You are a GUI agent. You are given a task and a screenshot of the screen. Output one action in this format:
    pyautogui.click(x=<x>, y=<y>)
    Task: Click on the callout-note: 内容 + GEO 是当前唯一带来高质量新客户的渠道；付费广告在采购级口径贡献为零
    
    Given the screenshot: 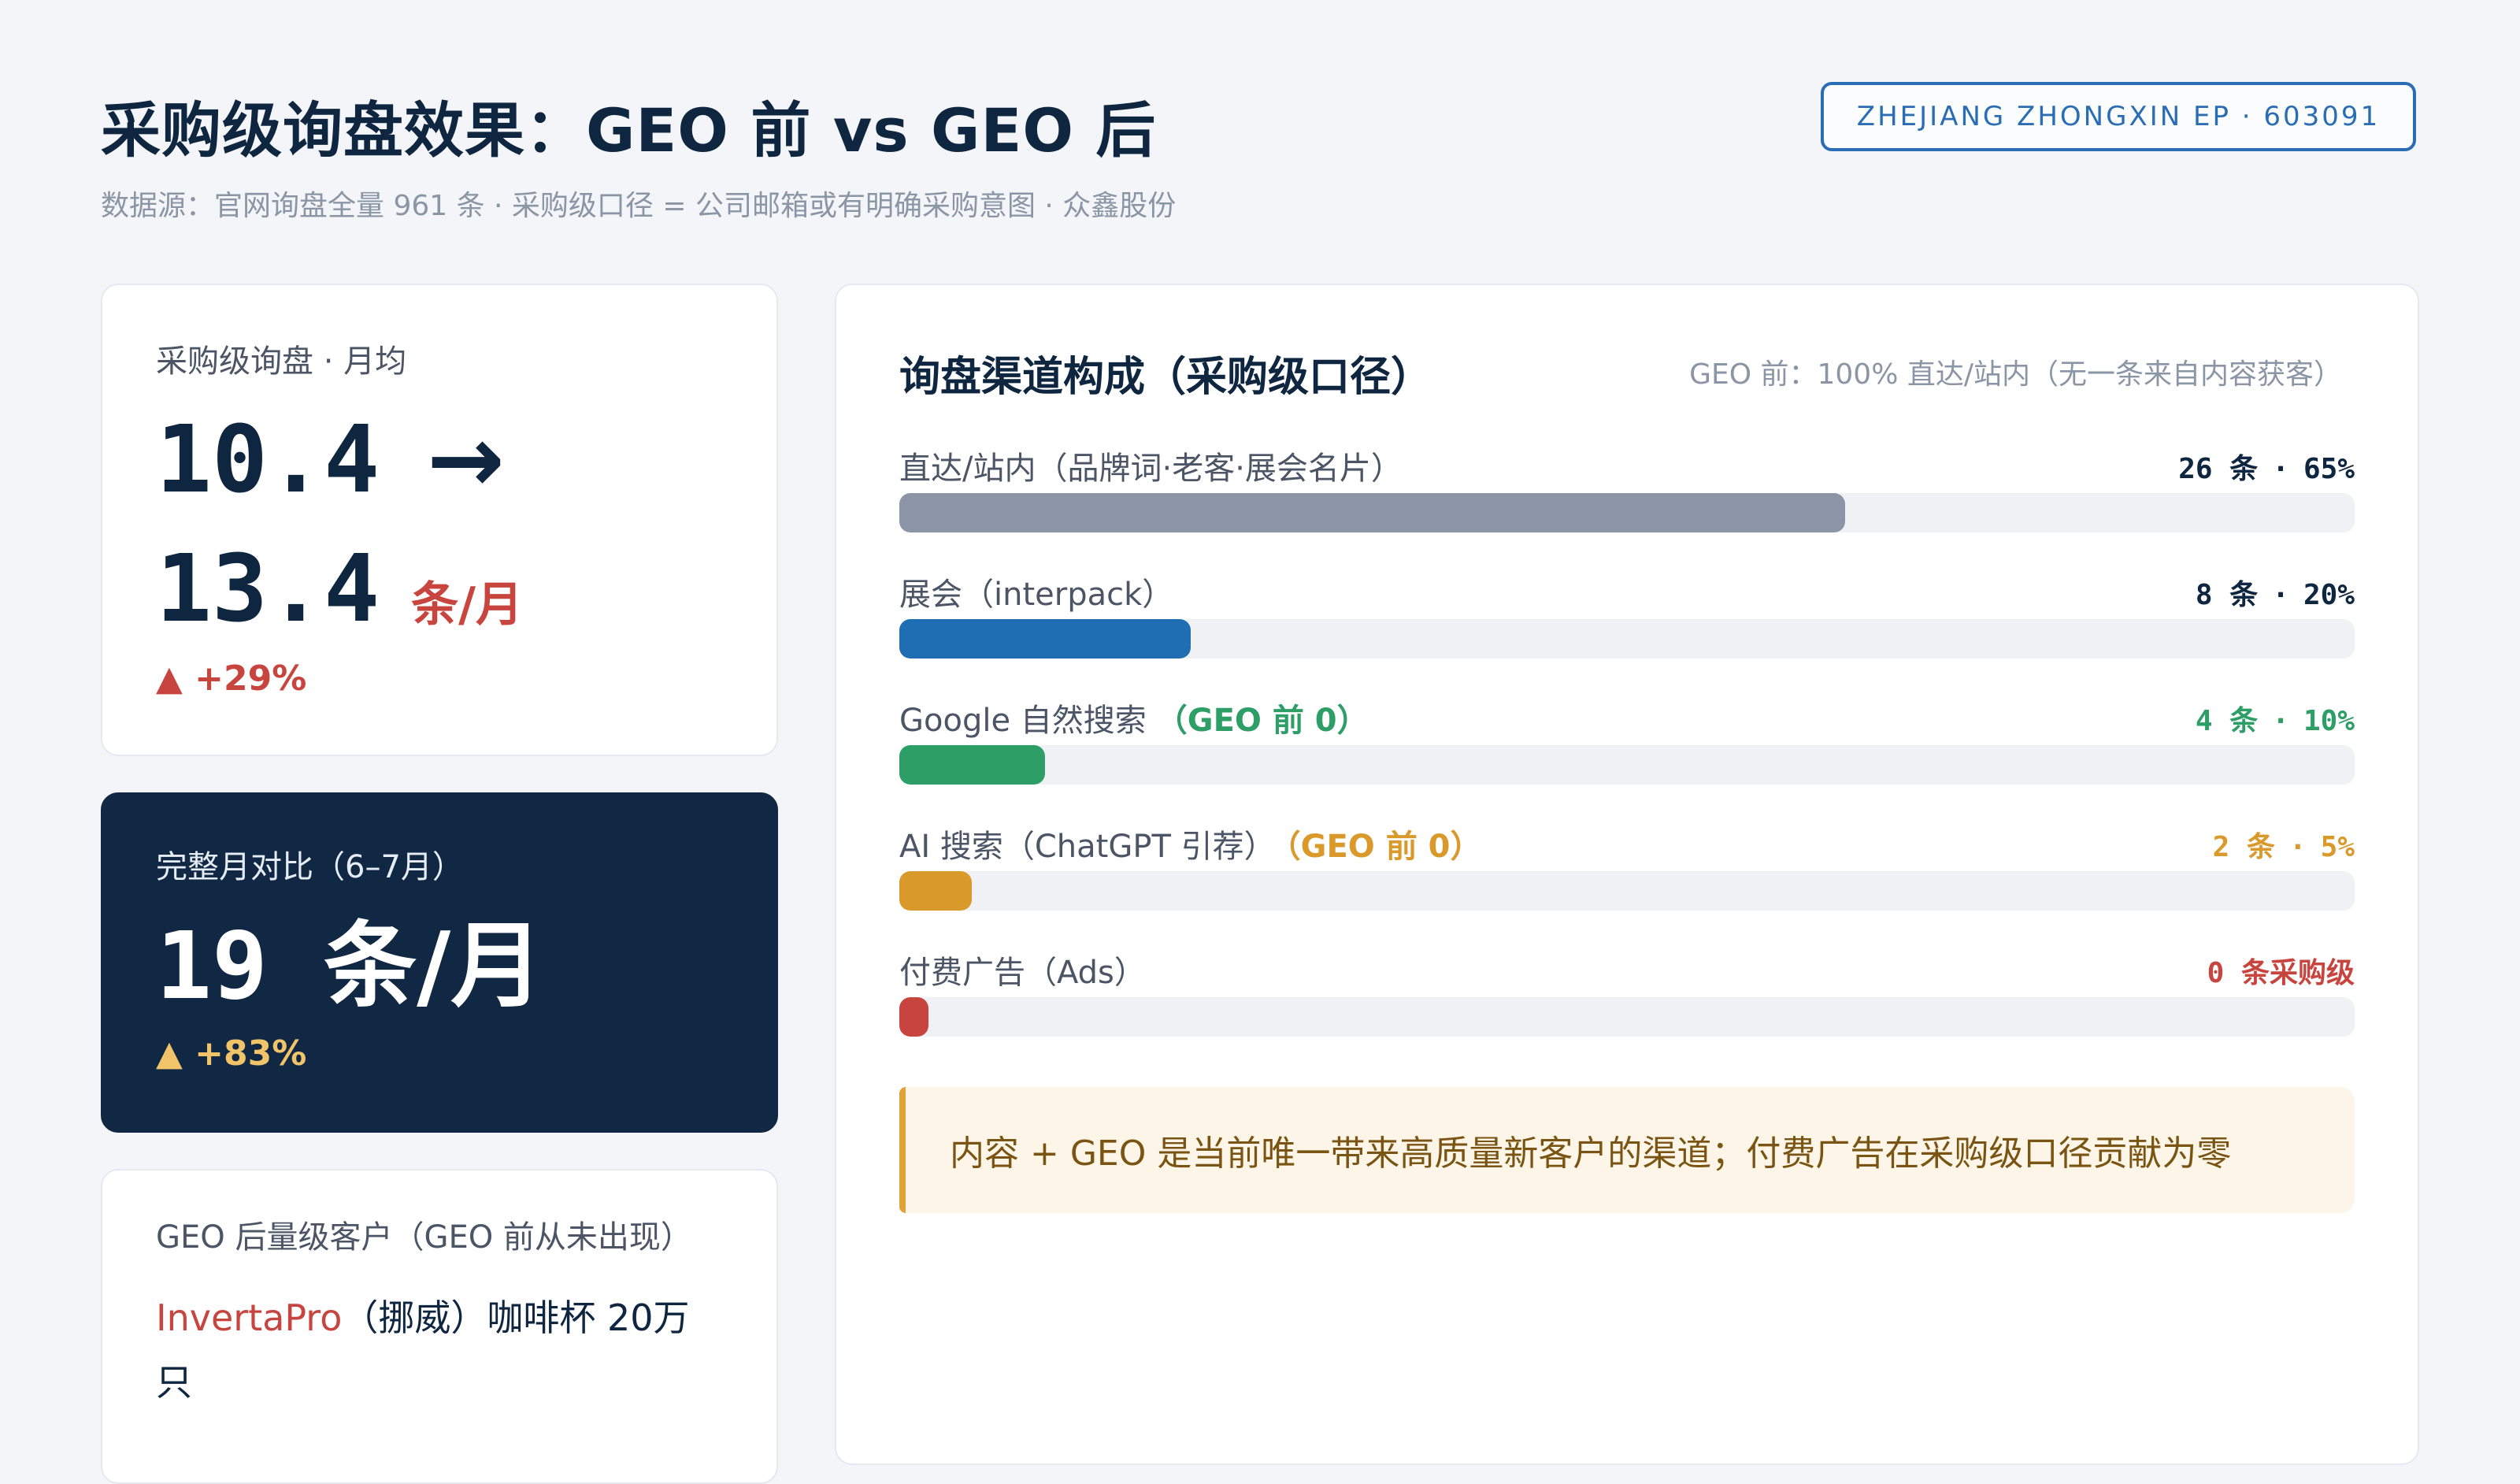 What is the action you would take?
    pyautogui.click(x=1627, y=1150)
    